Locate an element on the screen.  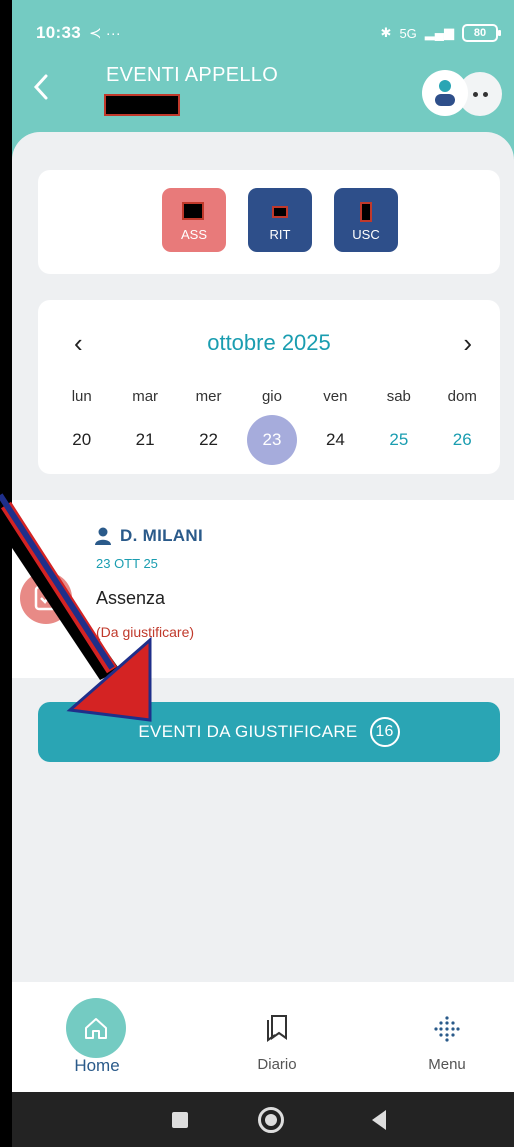
filter-rit-label: RIT is located at coordinates (280, 234).